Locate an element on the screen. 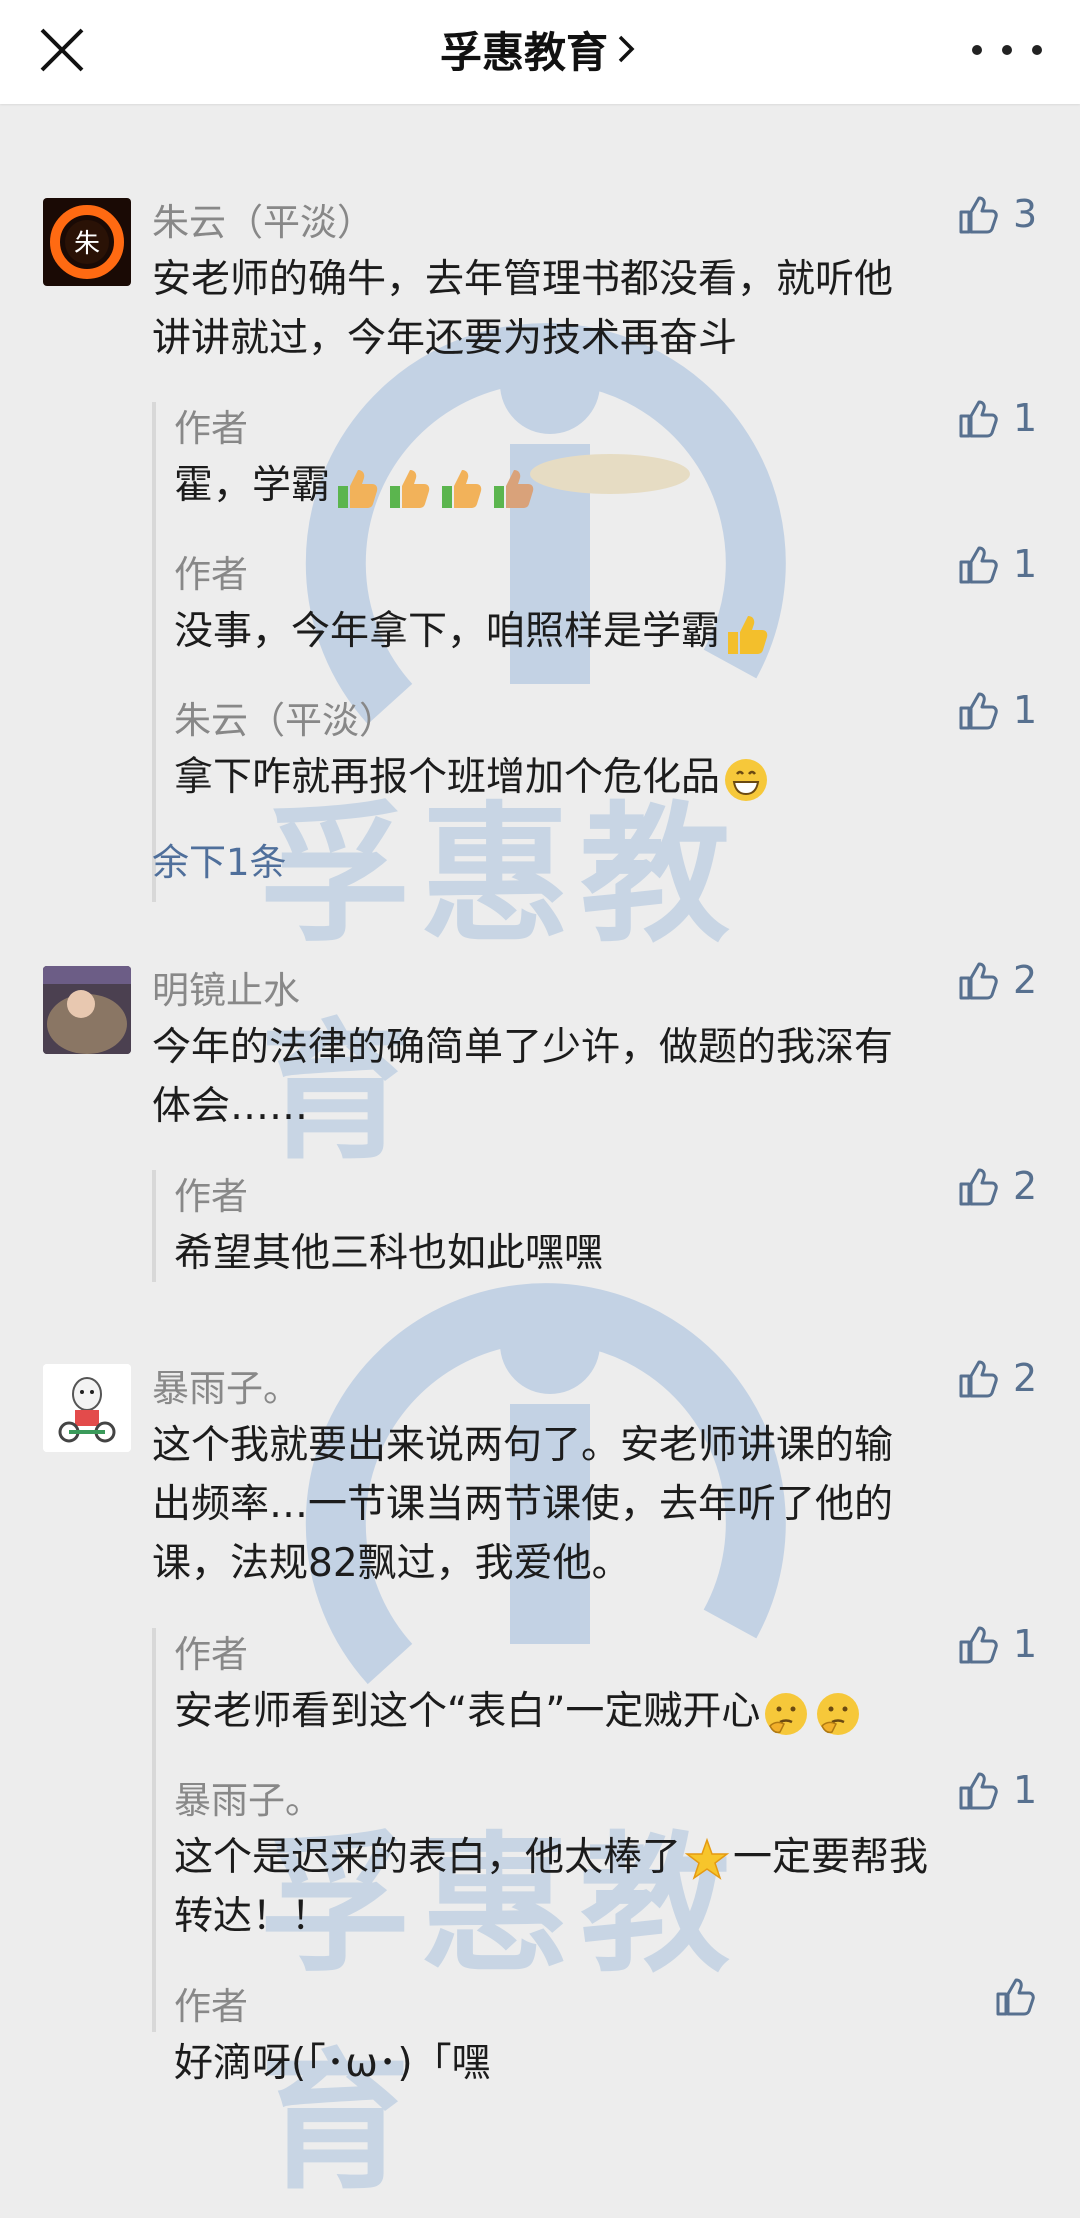 This screenshot has width=1080, height=2218. reply-text: 没事，今年拿下，咱照样是学霸 is located at coordinates (473, 631).